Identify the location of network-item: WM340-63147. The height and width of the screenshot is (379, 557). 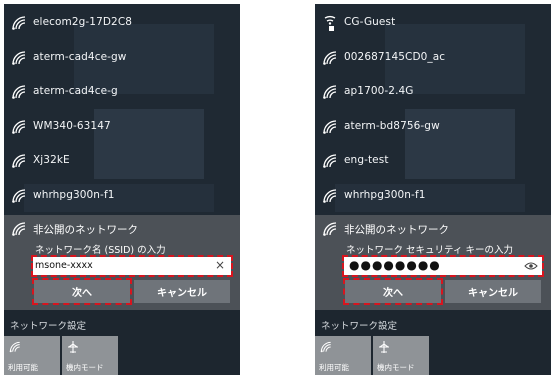
(122, 127).